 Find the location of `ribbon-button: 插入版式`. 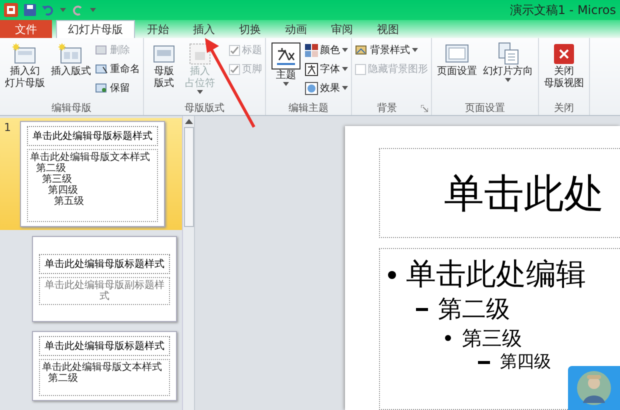

ribbon-button: 插入版式 is located at coordinates (71, 72).